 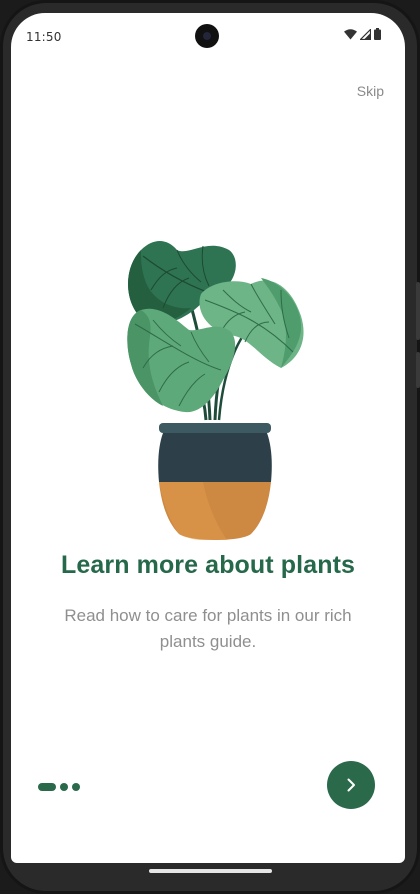 I want to click on onboarding-title: Learn more about plants, so click(x=207, y=565).